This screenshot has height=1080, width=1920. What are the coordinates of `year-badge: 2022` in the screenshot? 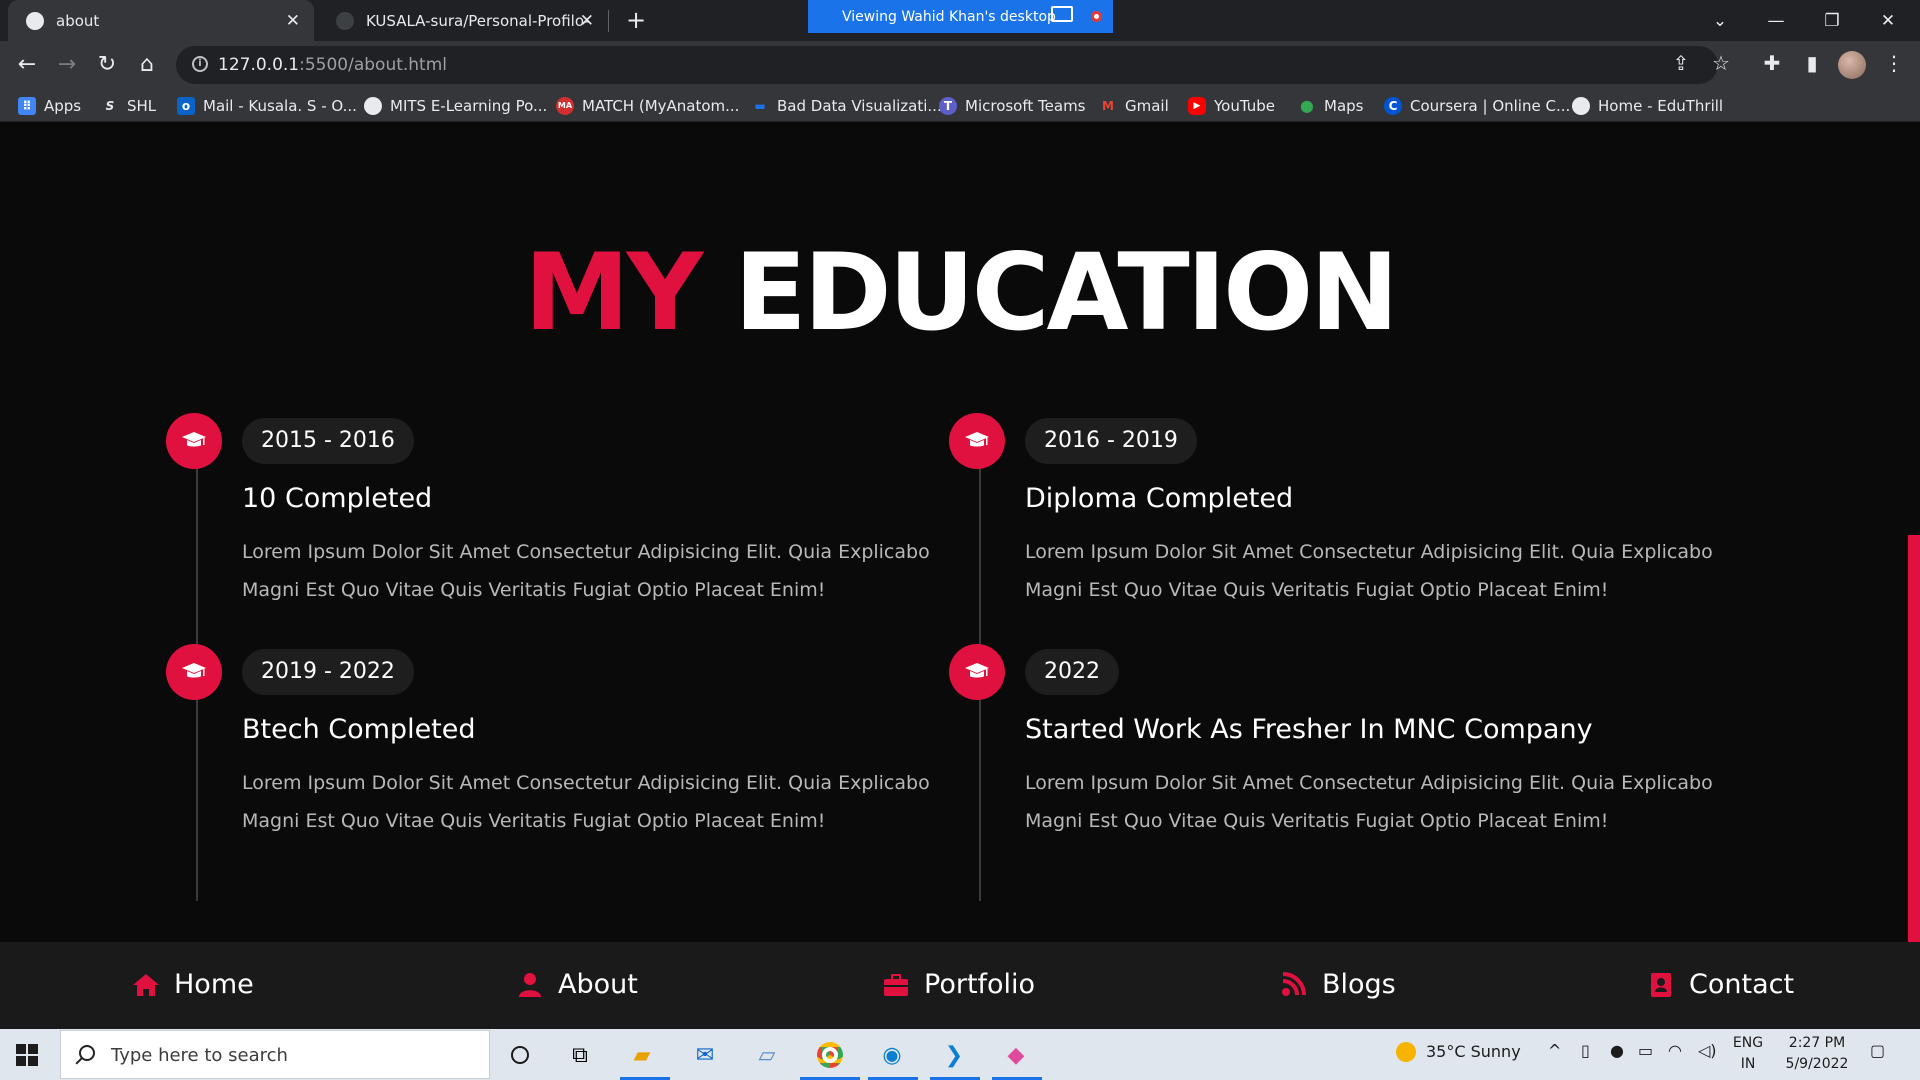 It's located at (1072, 672).